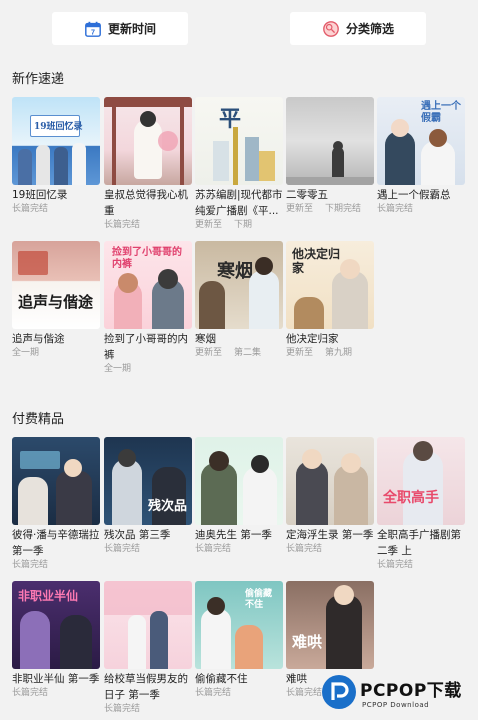 This screenshot has height=720, width=478. What do you see at coordinates (146, 687) in the screenshot?
I see `work-title: 给校草当假男友的日子 第一季` at bounding box center [146, 687].